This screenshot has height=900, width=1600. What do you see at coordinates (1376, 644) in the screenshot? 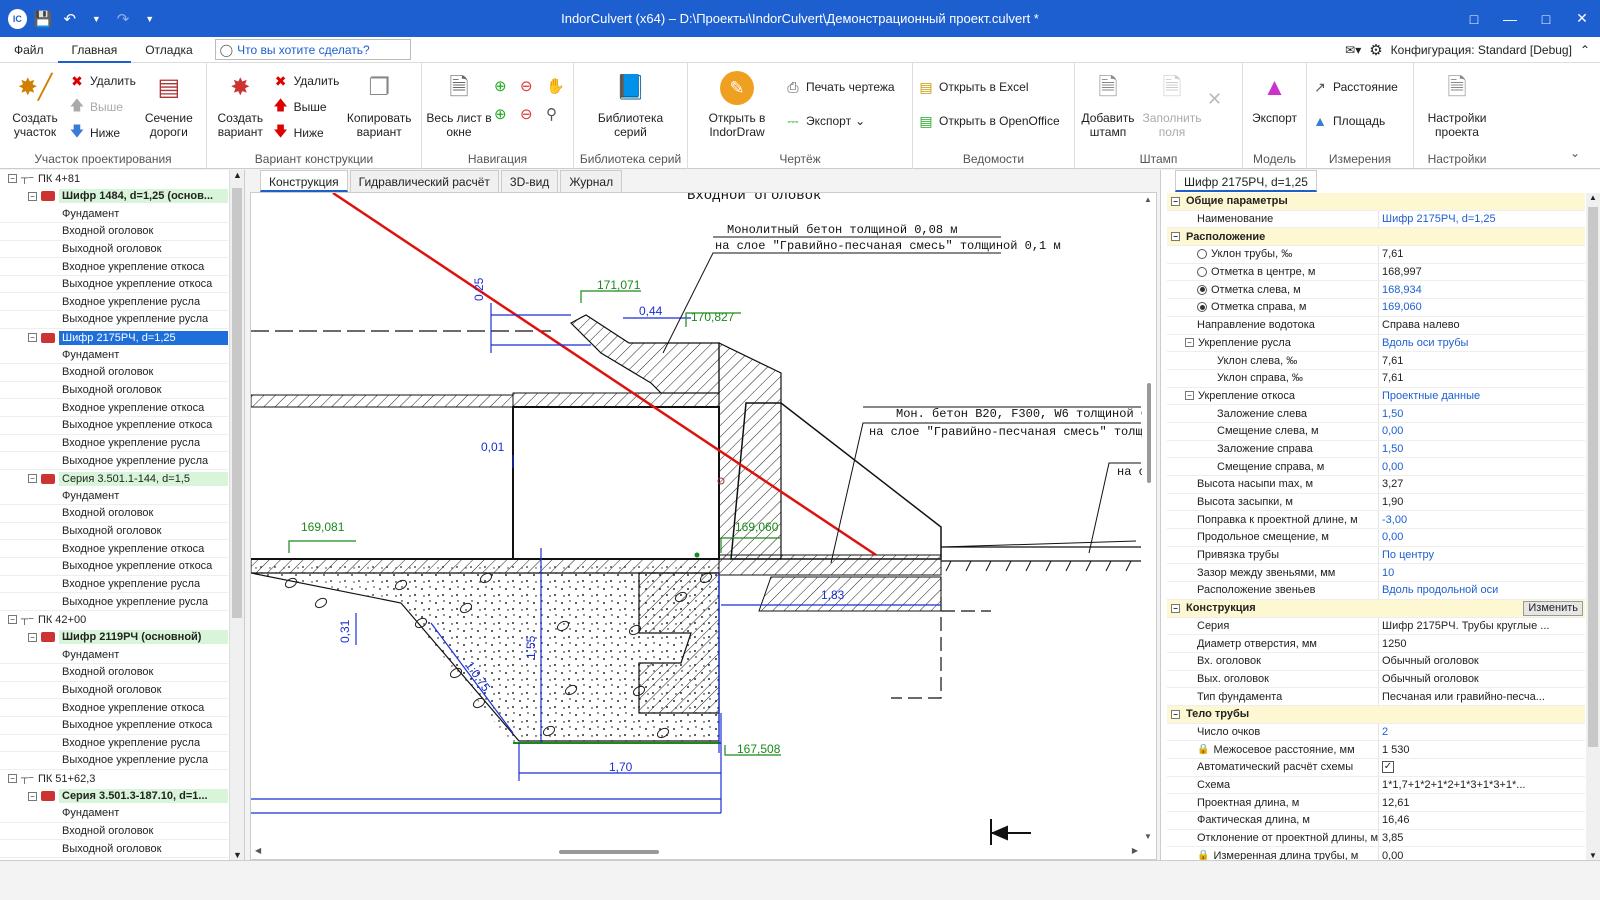
I see `property-row: Диаметр отверстия, мм 1250` at bounding box center [1376, 644].